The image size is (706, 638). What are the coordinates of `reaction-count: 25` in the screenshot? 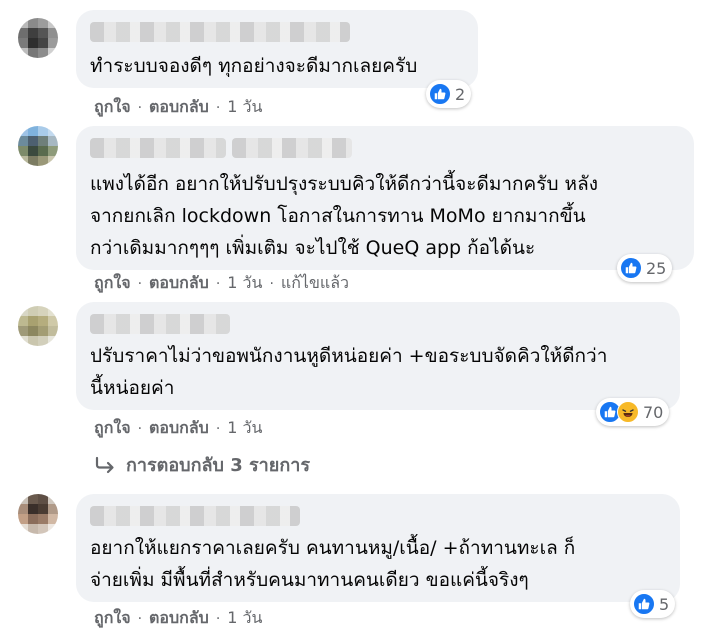 It's located at (656, 268).